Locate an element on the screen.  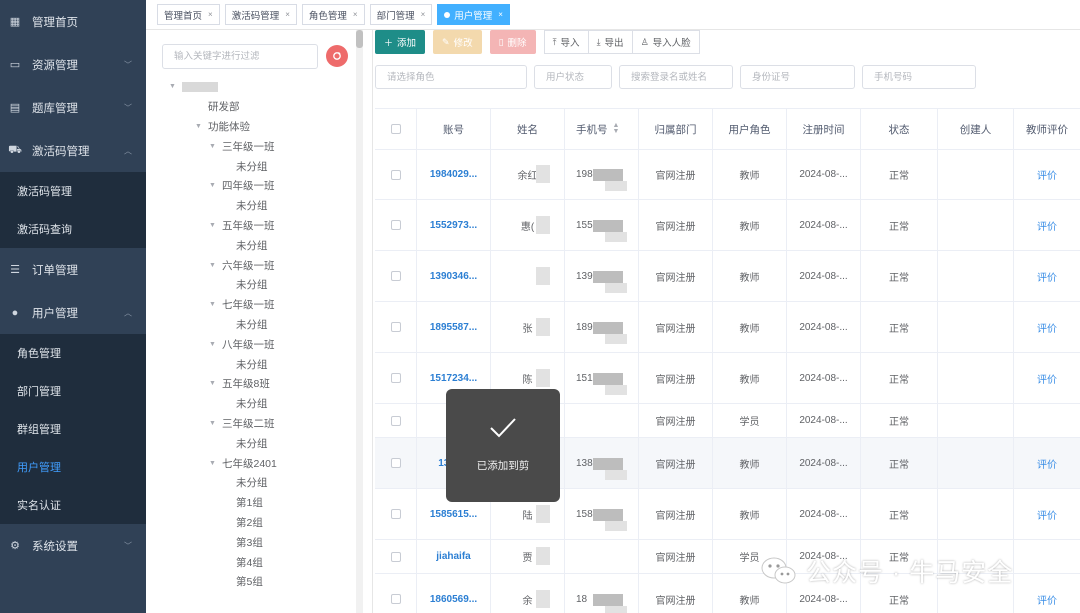
tree-scrollbar is located at coordinates (359, 321).